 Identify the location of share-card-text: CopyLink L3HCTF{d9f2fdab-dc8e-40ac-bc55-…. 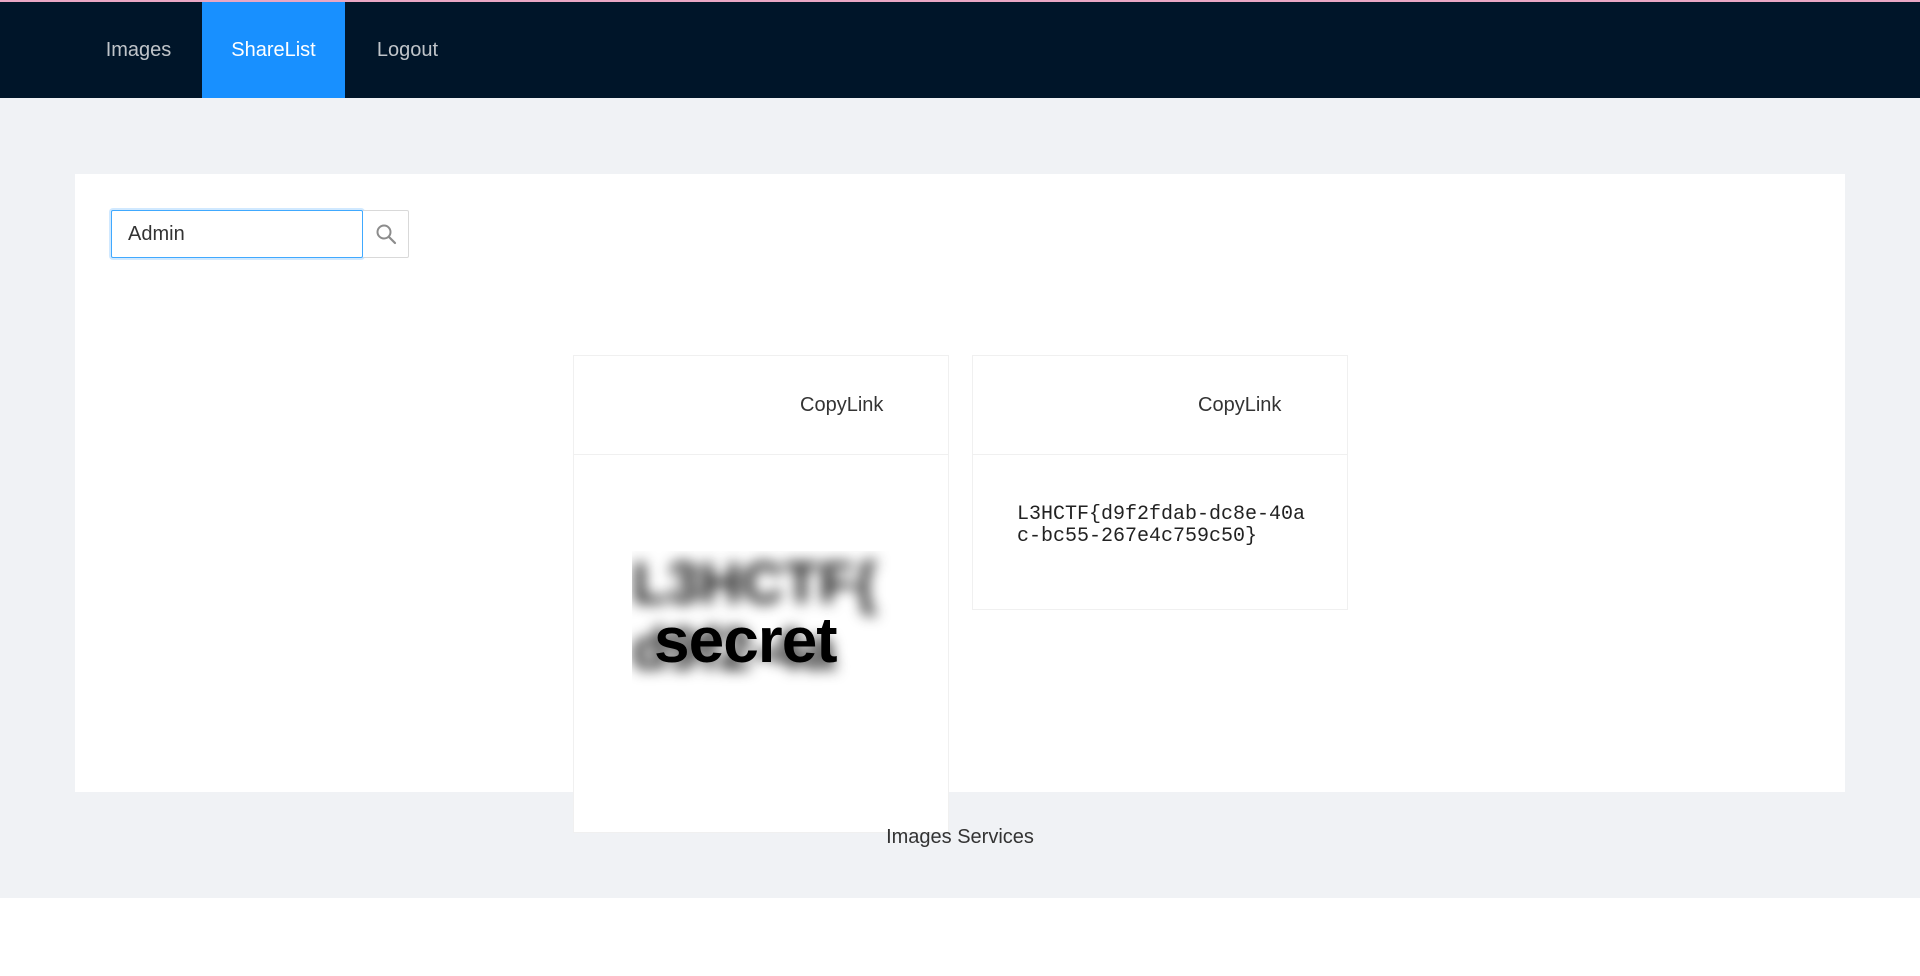
(1160, 482).